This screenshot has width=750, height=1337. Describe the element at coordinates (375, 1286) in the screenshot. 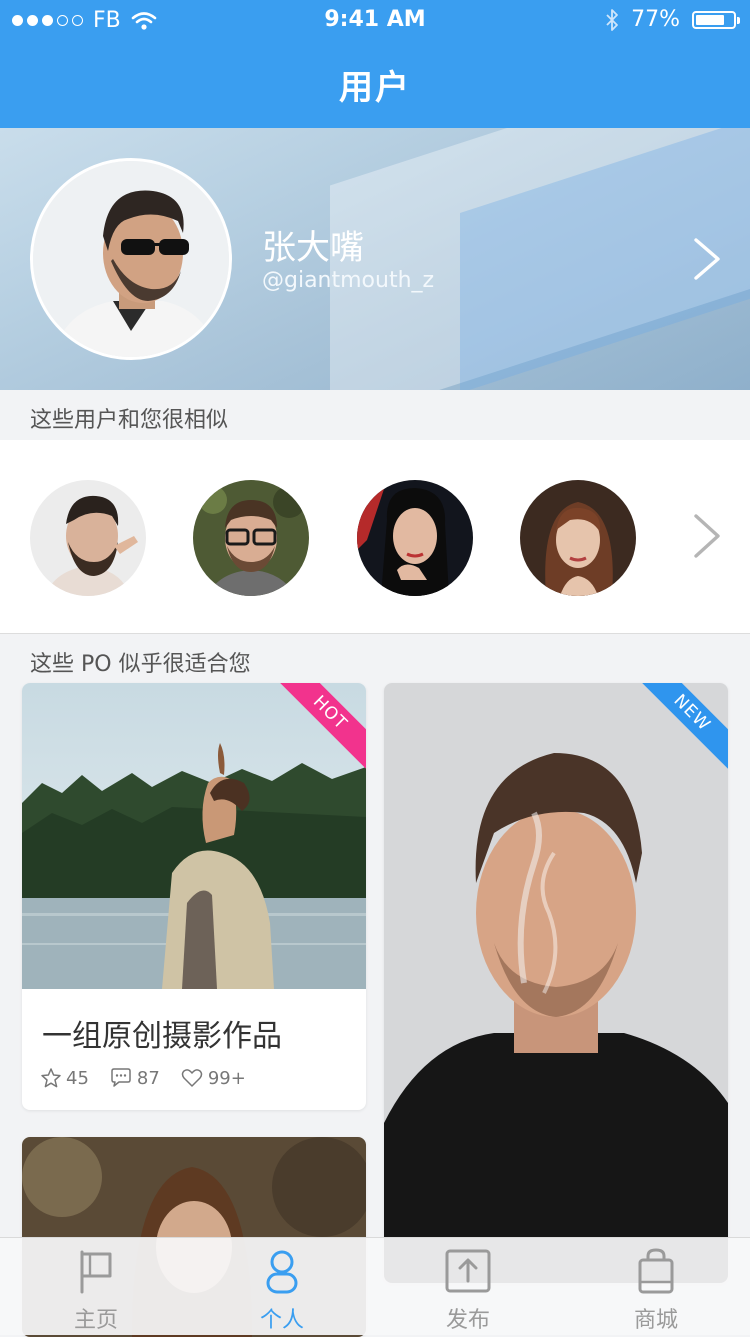

I see `tab-bar: 主页 个人 发布 商城` at that location.